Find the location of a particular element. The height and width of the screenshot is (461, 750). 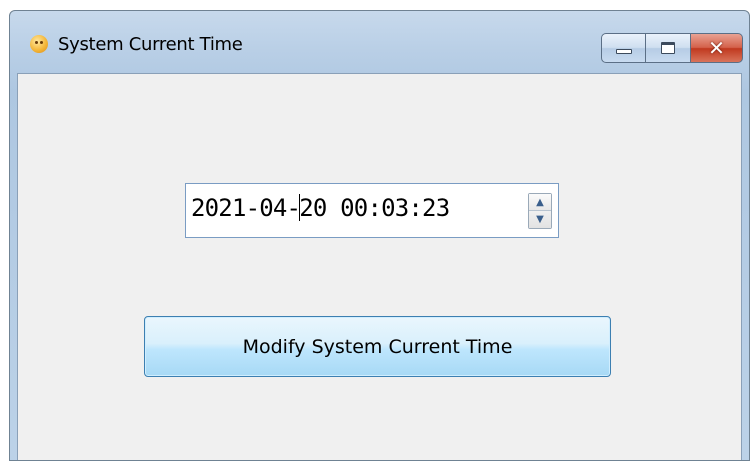

datetime-spinner: ▲ ▼ is located at coordinates (540, 211).